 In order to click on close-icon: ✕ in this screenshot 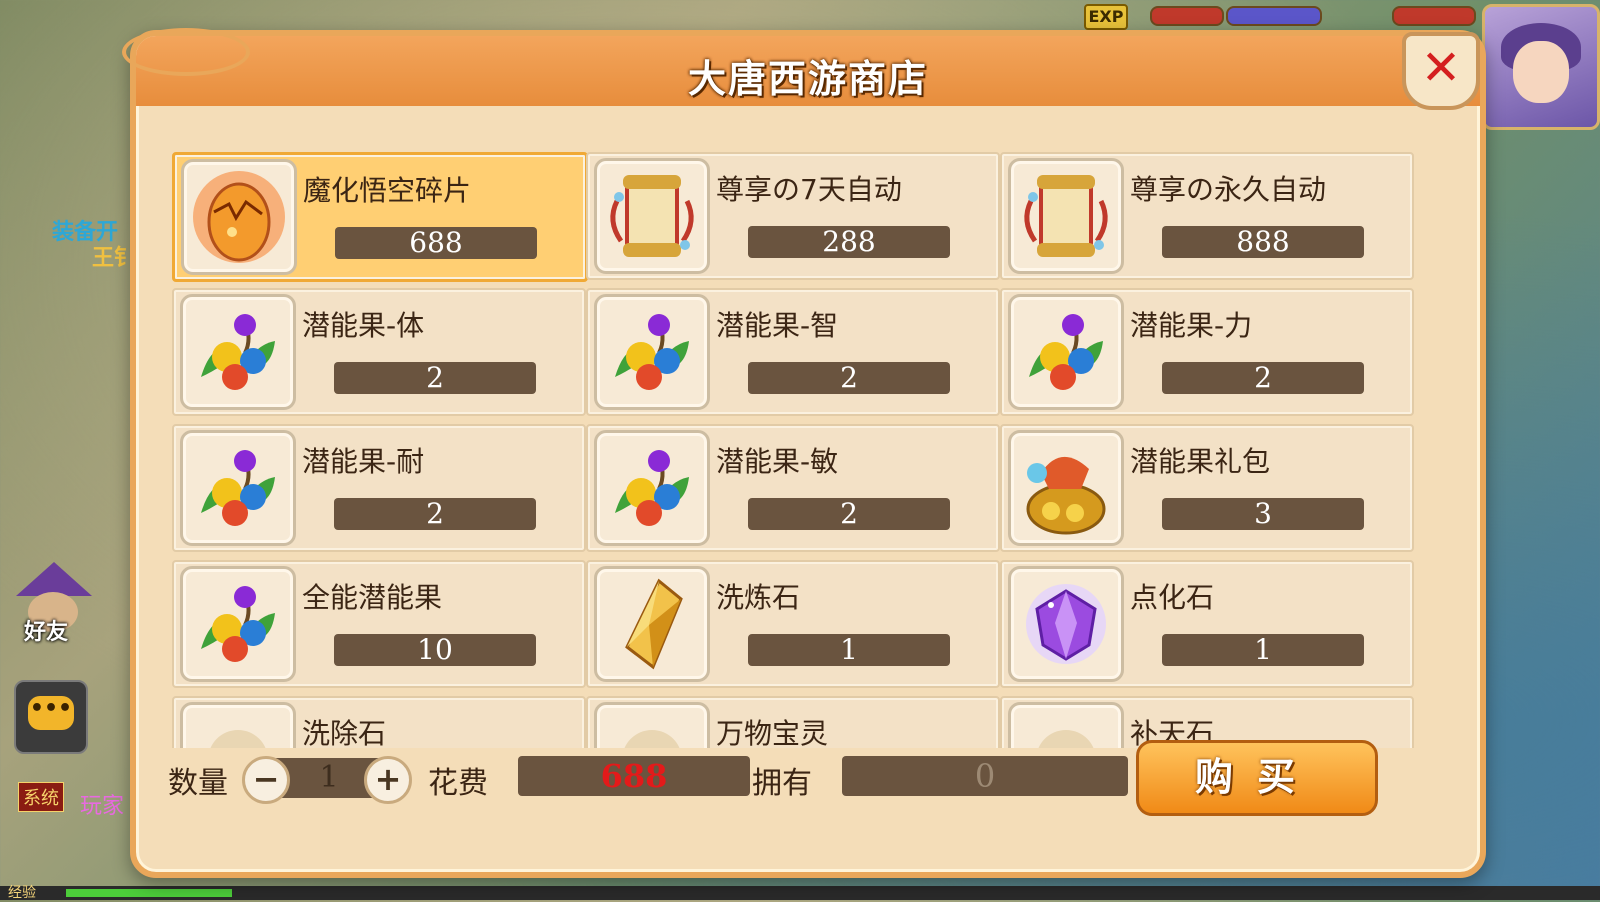, I will do `click(1441, 68)`.